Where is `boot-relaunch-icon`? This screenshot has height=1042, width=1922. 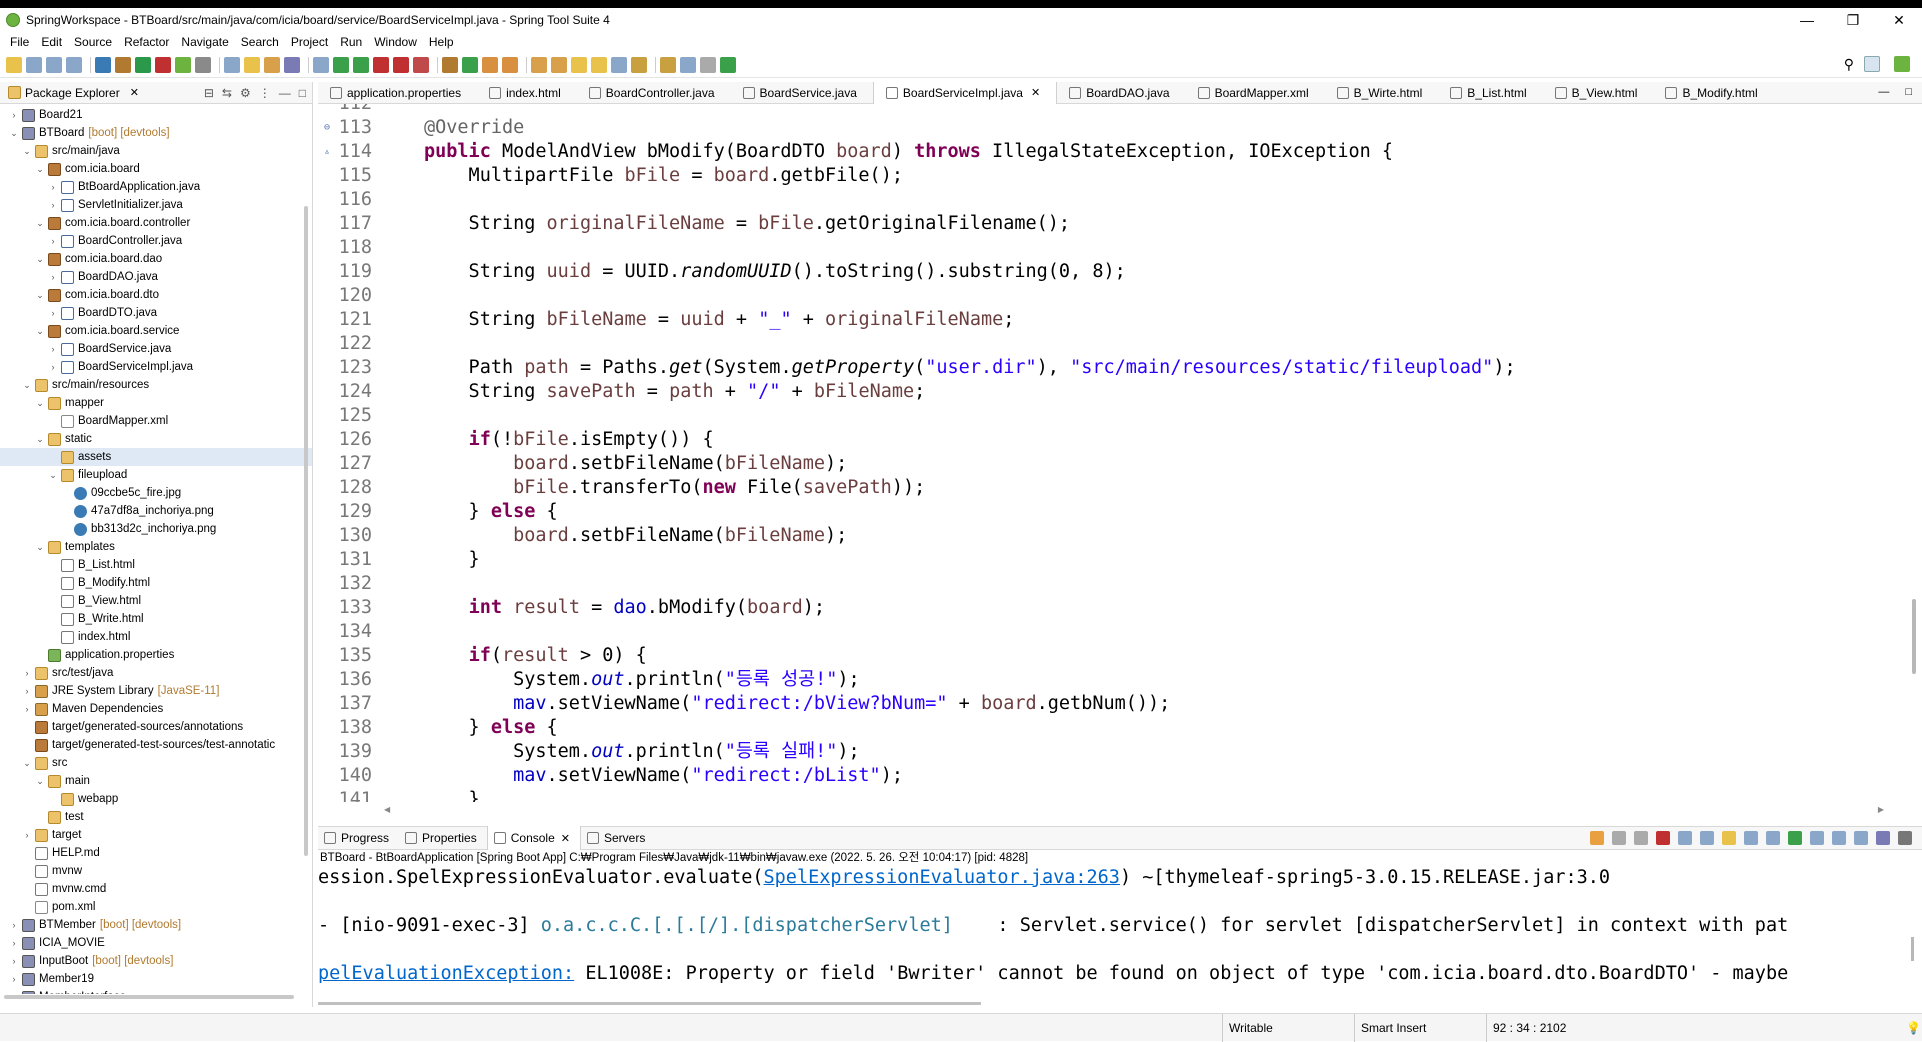
boot-relaunch-icon is located at coordinates (183, 64).